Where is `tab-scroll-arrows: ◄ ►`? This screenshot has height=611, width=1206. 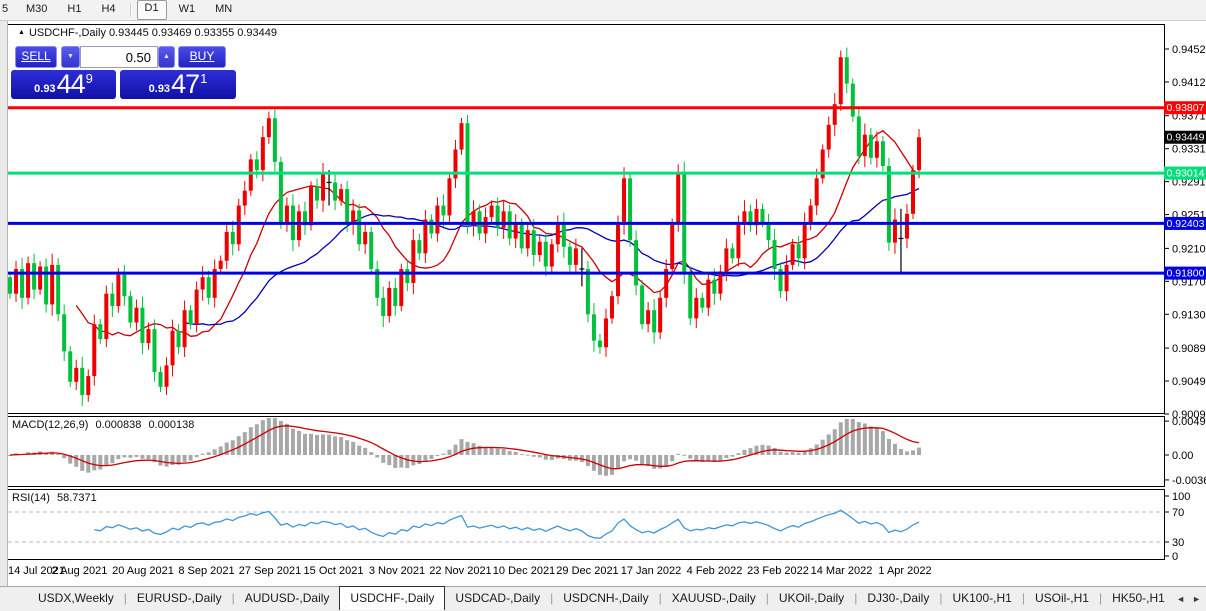 tab-scroll-arrows: ◄ ► is located at coordinates (1188, 599).